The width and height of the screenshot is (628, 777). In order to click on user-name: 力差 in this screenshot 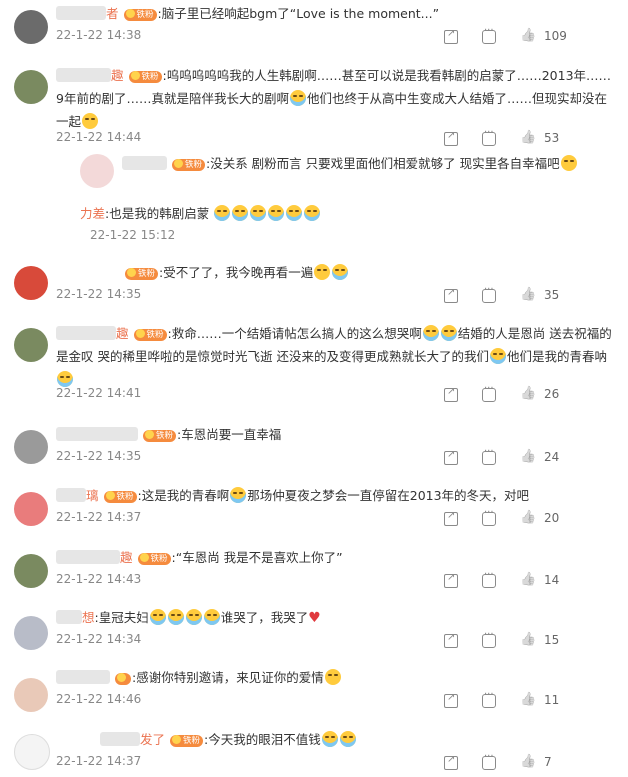, I will do `click(92, 213)`.